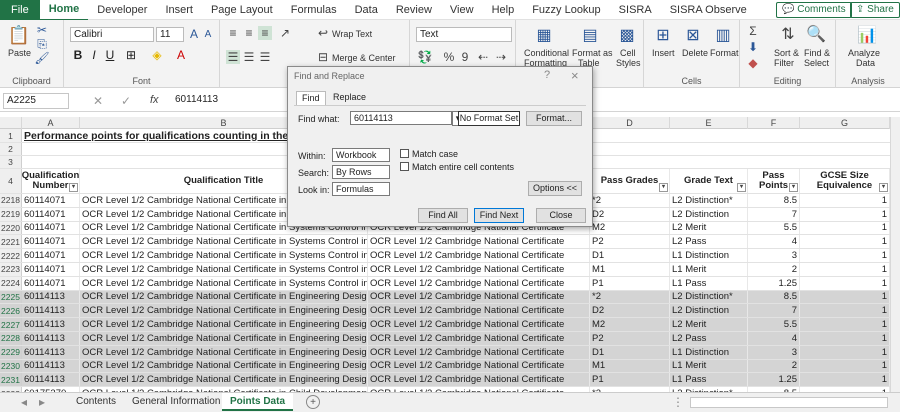 The height and width of the screenshot is (412, 900). I want to click on row-number: 2223, so click(11, 269).